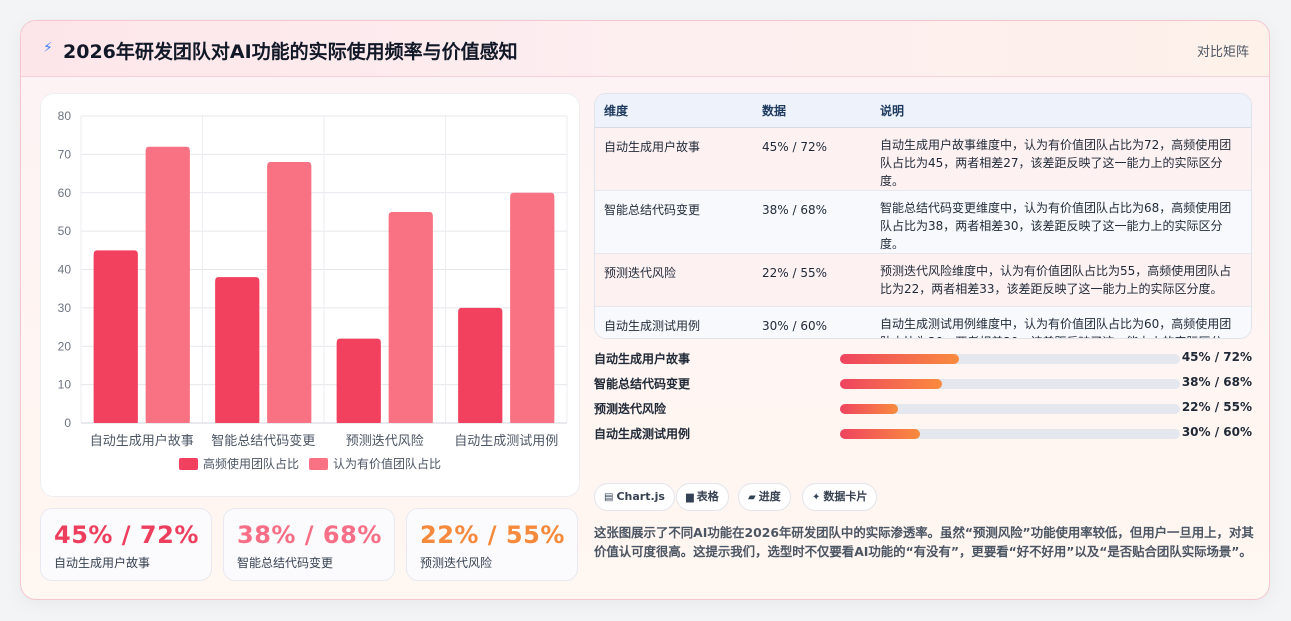 The height and width of the screenshot is (621, 1291). I want to click on table-header-row: 维度 数据 说明, so click(923, 111).